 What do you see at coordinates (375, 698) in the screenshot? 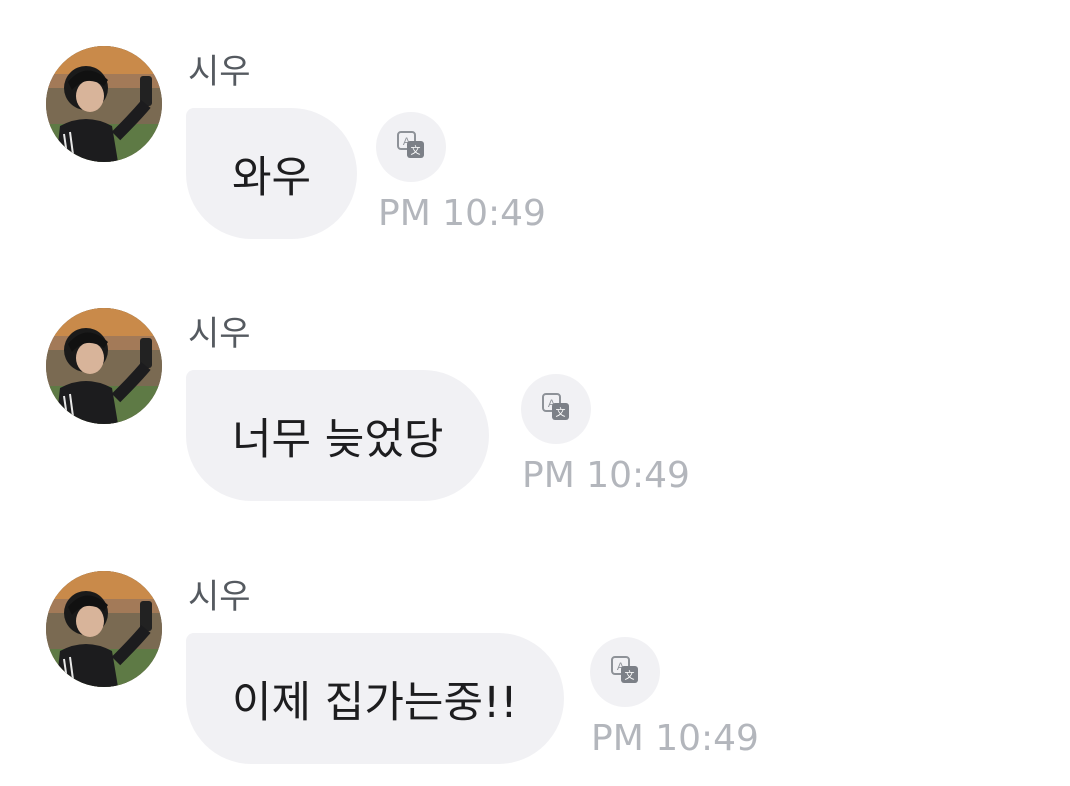
I see `message-bubble: 이제 집가는중!!` at bounding box center [375, 698].